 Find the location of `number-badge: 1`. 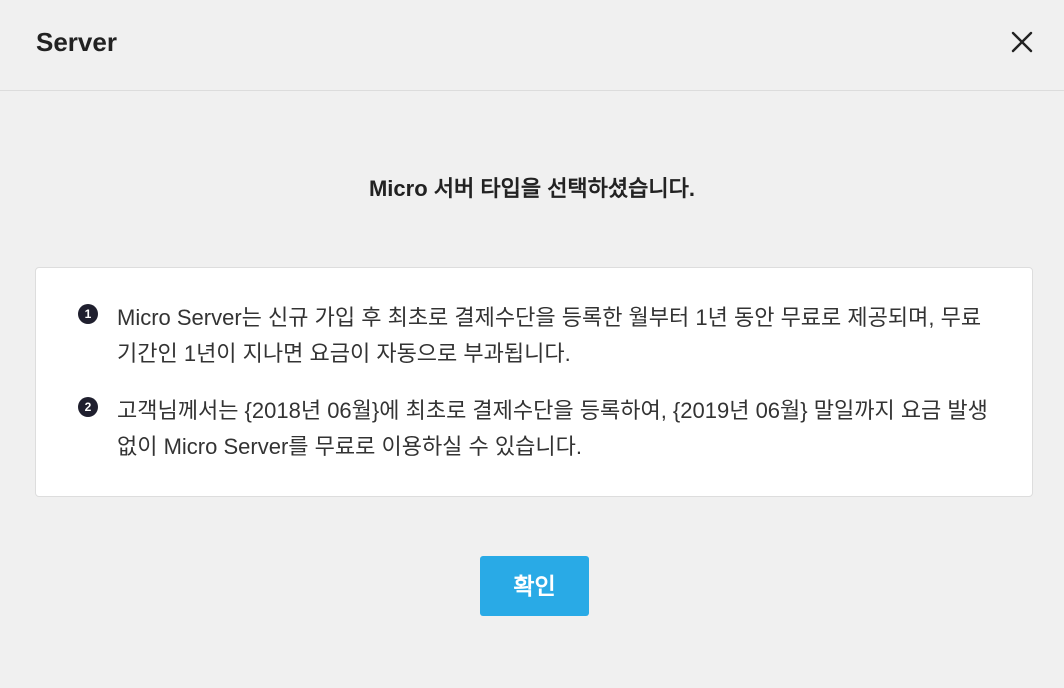

number-badge: 1 is located at coordinates (88, 314).